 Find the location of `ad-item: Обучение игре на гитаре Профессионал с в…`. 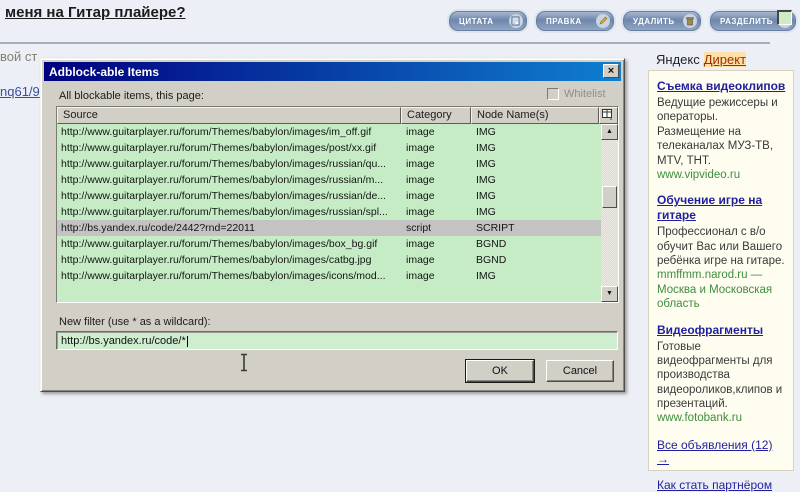

ad-item: Обучение игре на гитаре Профессионал с в… is located at coordinates (722, 252).